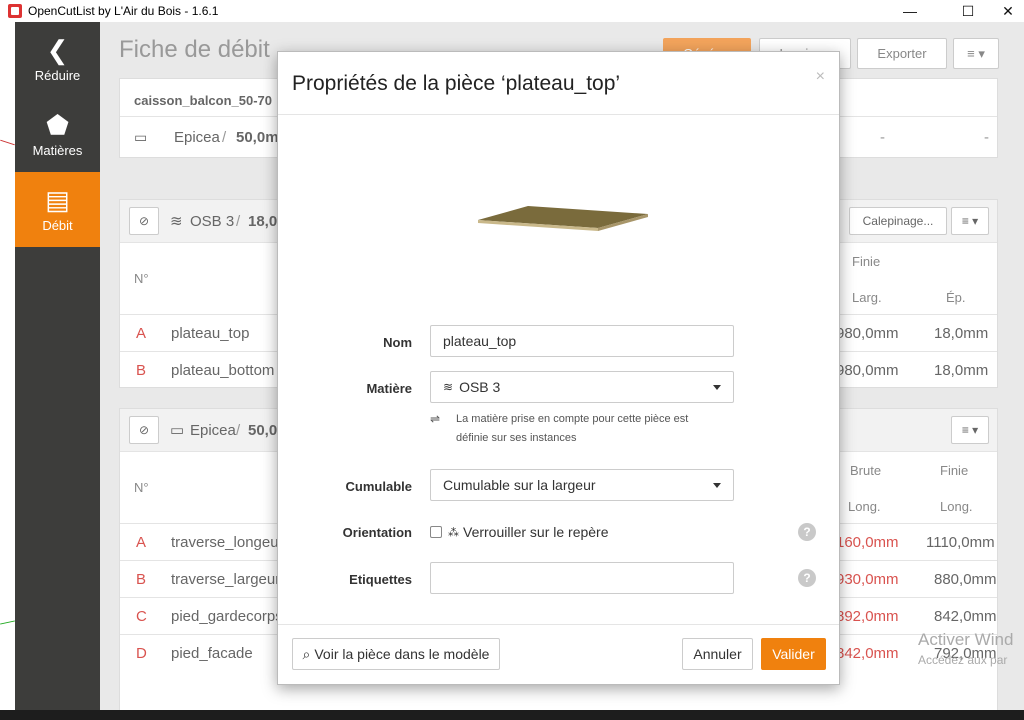  Describe the element at coordinates (866, 470) in the screenshot. I see `col-brute: Brute` at that location.